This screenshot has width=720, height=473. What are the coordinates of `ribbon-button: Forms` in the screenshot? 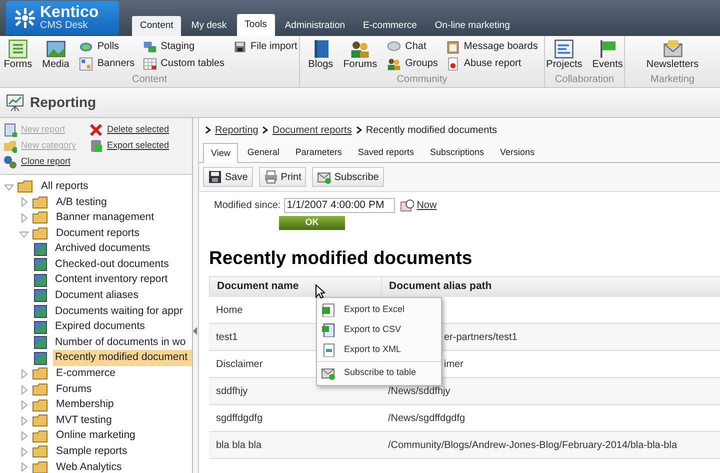 It's located at (18, 55).